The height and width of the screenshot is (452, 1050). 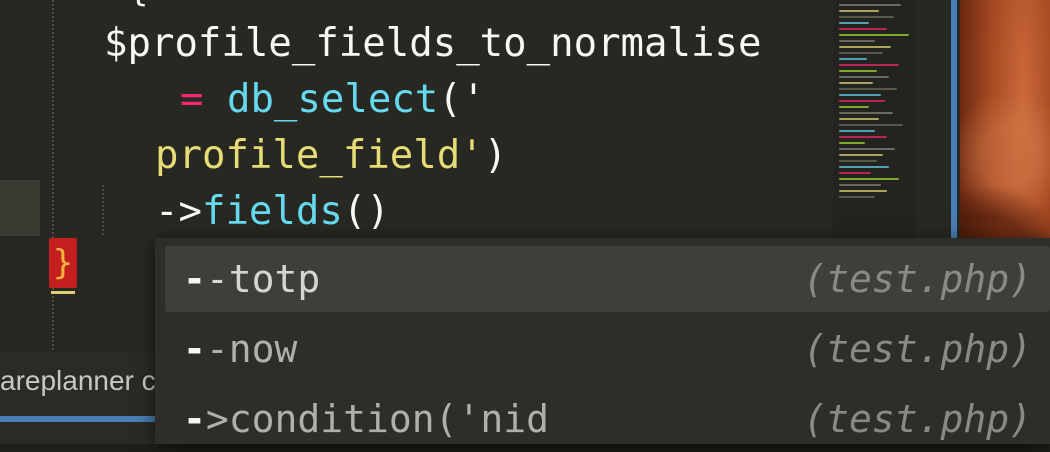 I want to click on code-token: ->, so click(x=178, y=211).